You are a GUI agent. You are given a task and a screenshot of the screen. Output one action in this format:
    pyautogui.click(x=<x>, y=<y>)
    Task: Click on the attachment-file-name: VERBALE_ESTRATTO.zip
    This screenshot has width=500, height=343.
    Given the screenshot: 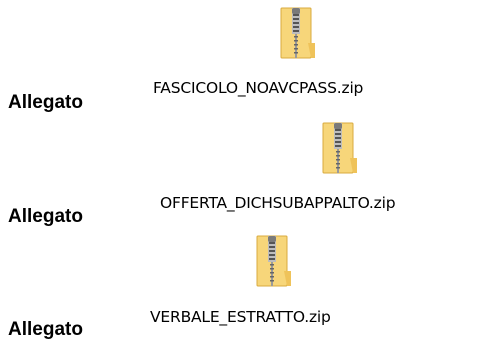 What is the action you would take?
    pyautogui.click(x=240, y=317)
    